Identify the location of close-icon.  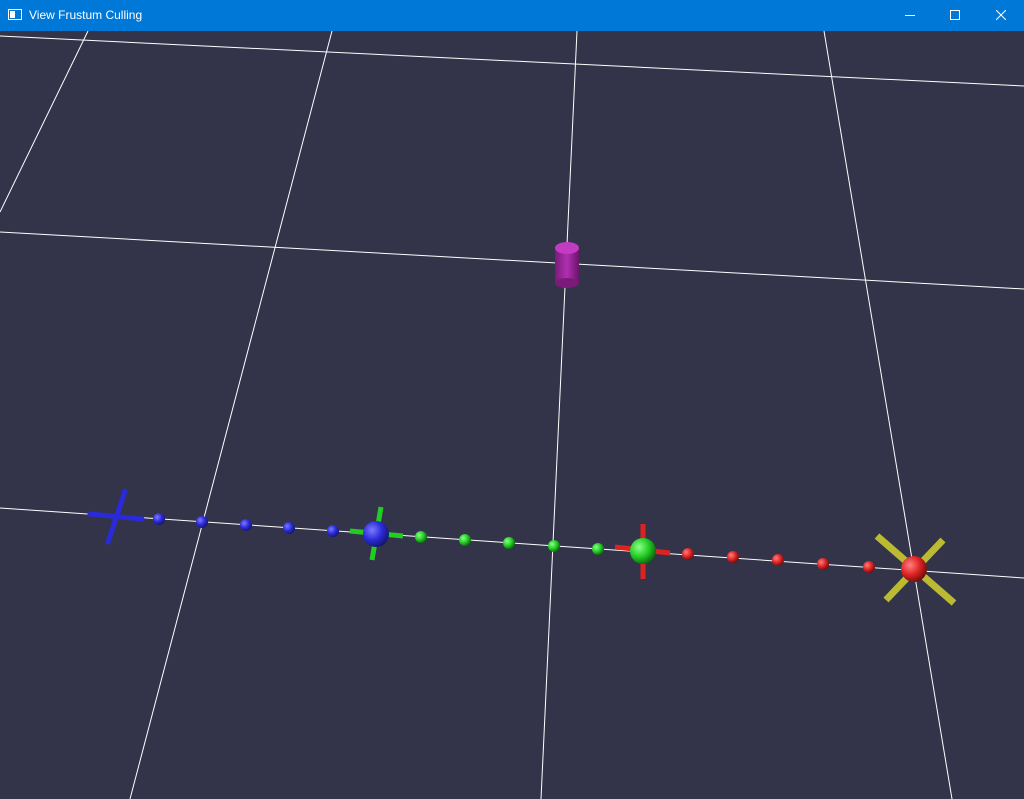
(1001, 15).